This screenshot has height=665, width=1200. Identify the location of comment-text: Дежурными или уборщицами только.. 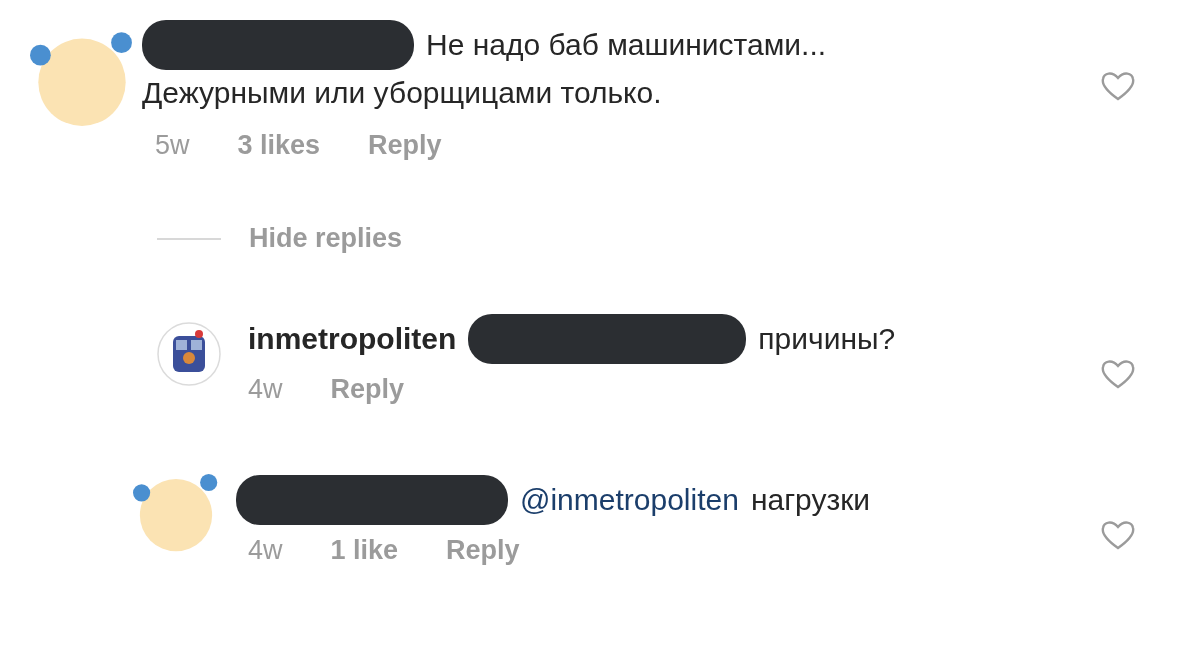
(402, 93).